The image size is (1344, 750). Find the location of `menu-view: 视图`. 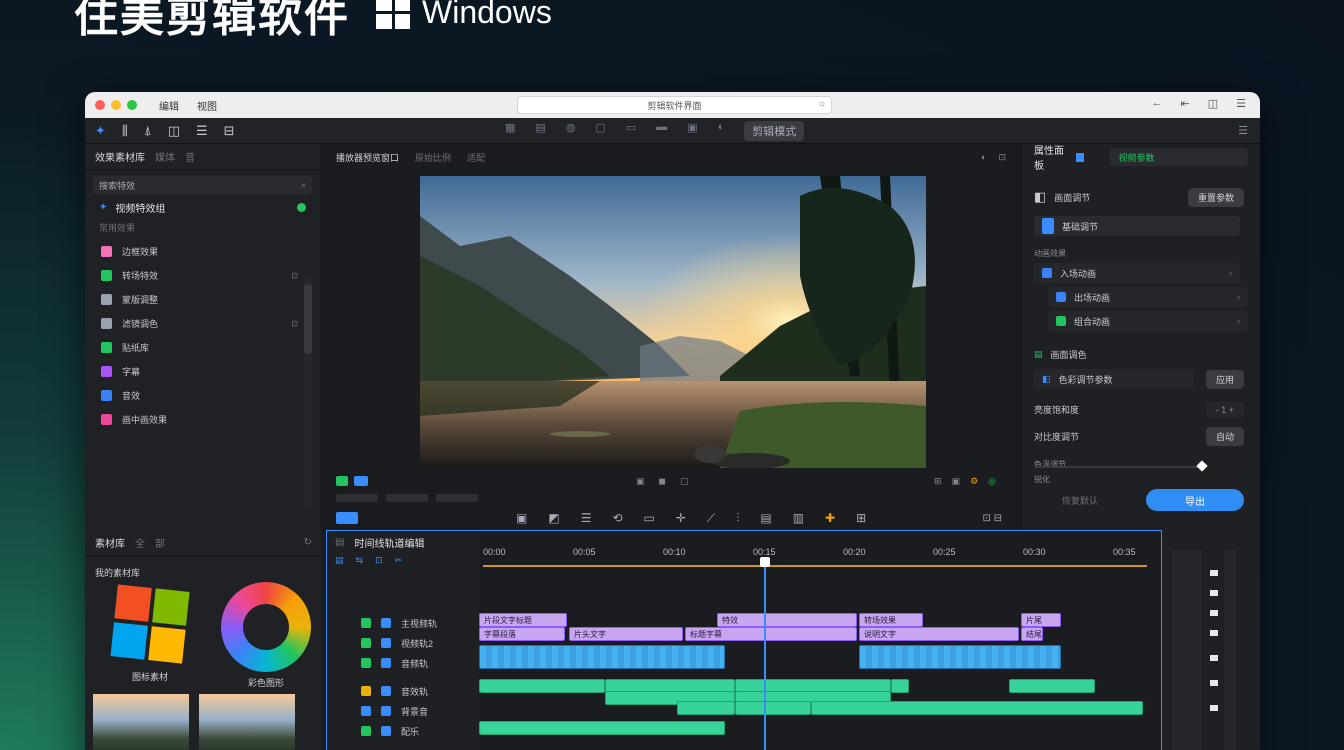

menu-view: 视图 is located at coordinates (207, 105).